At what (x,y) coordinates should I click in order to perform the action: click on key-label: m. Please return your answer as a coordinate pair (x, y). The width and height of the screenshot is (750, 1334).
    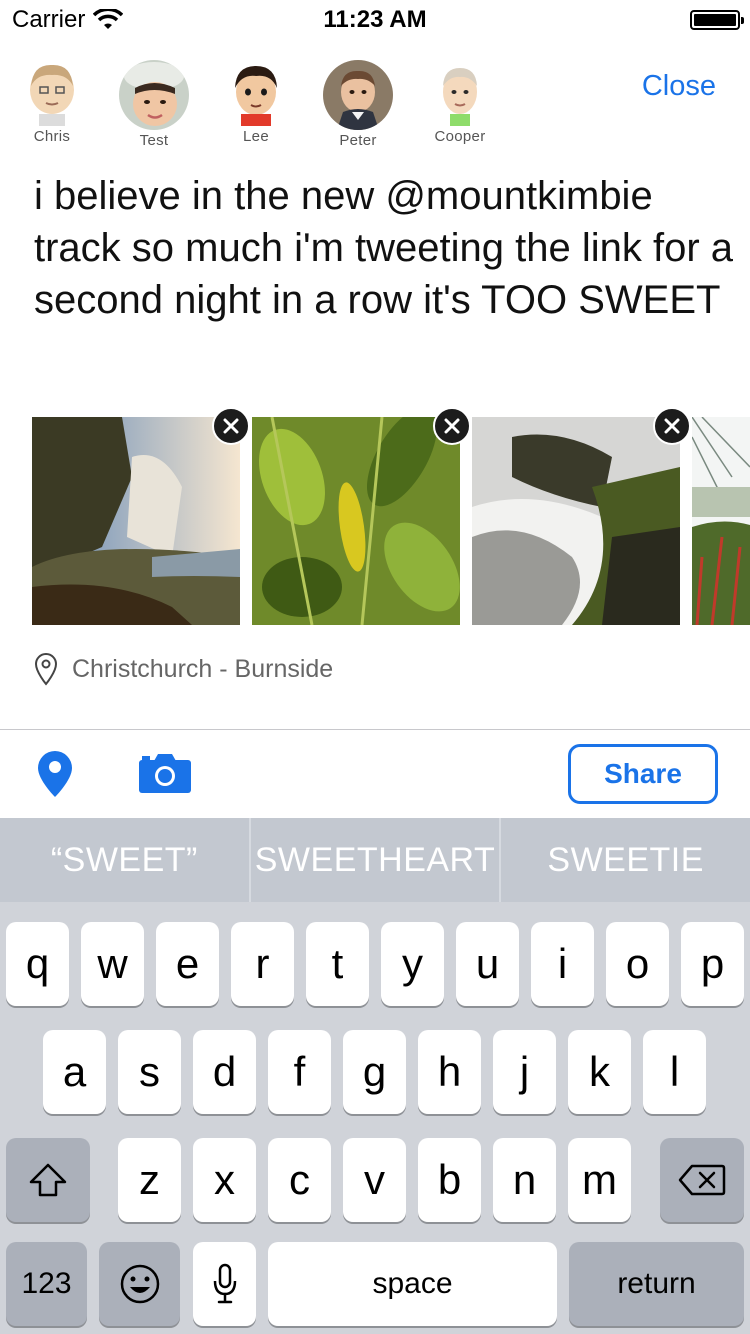
    Looking at the image, I should click on (599, 1179).